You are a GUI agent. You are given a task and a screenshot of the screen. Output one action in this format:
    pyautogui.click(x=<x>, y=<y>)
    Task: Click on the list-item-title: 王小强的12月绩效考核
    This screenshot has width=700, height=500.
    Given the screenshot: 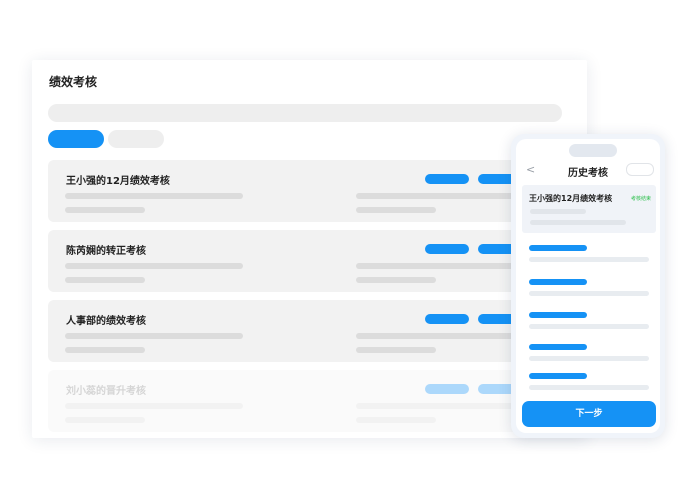 What is the action you would take?
    pyautogui.click(x=118, y=181)
    